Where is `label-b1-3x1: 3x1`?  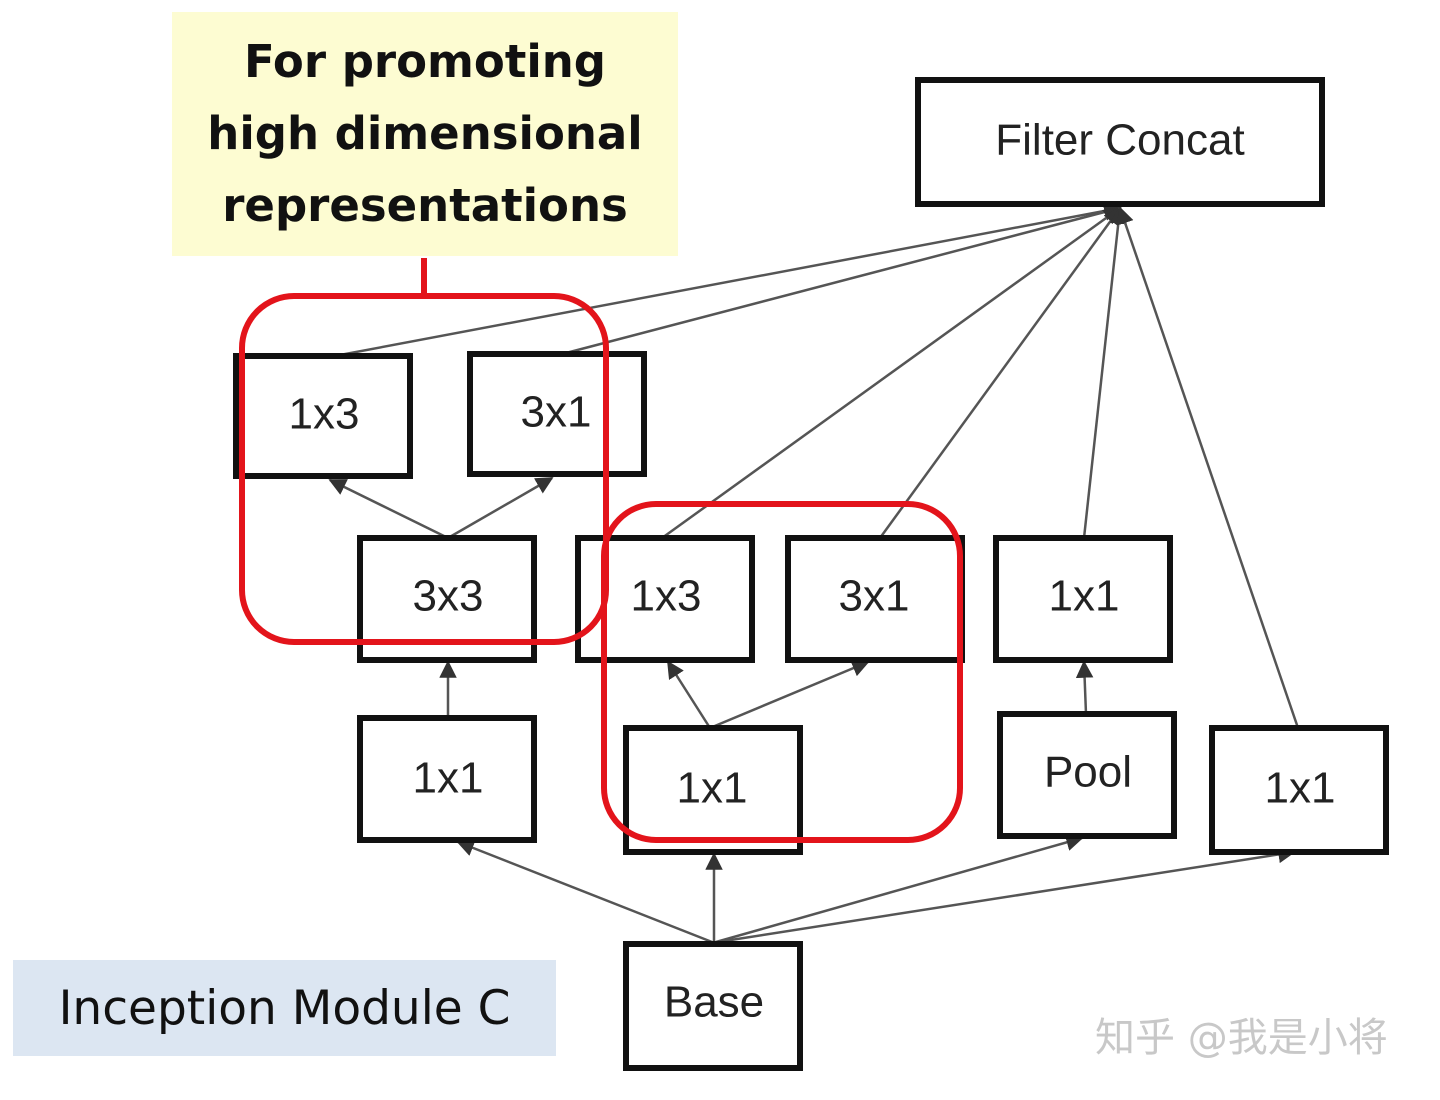 label-b1-3x1: 3x1 is located at coordinates (556, 412).